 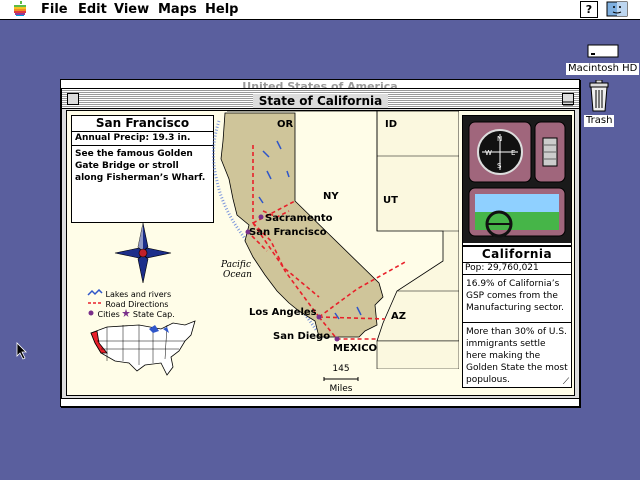 What do you see at coordinates (126, 313) in the screenshot?
I see `capital-star-icon` at bounding box center [126, 313].